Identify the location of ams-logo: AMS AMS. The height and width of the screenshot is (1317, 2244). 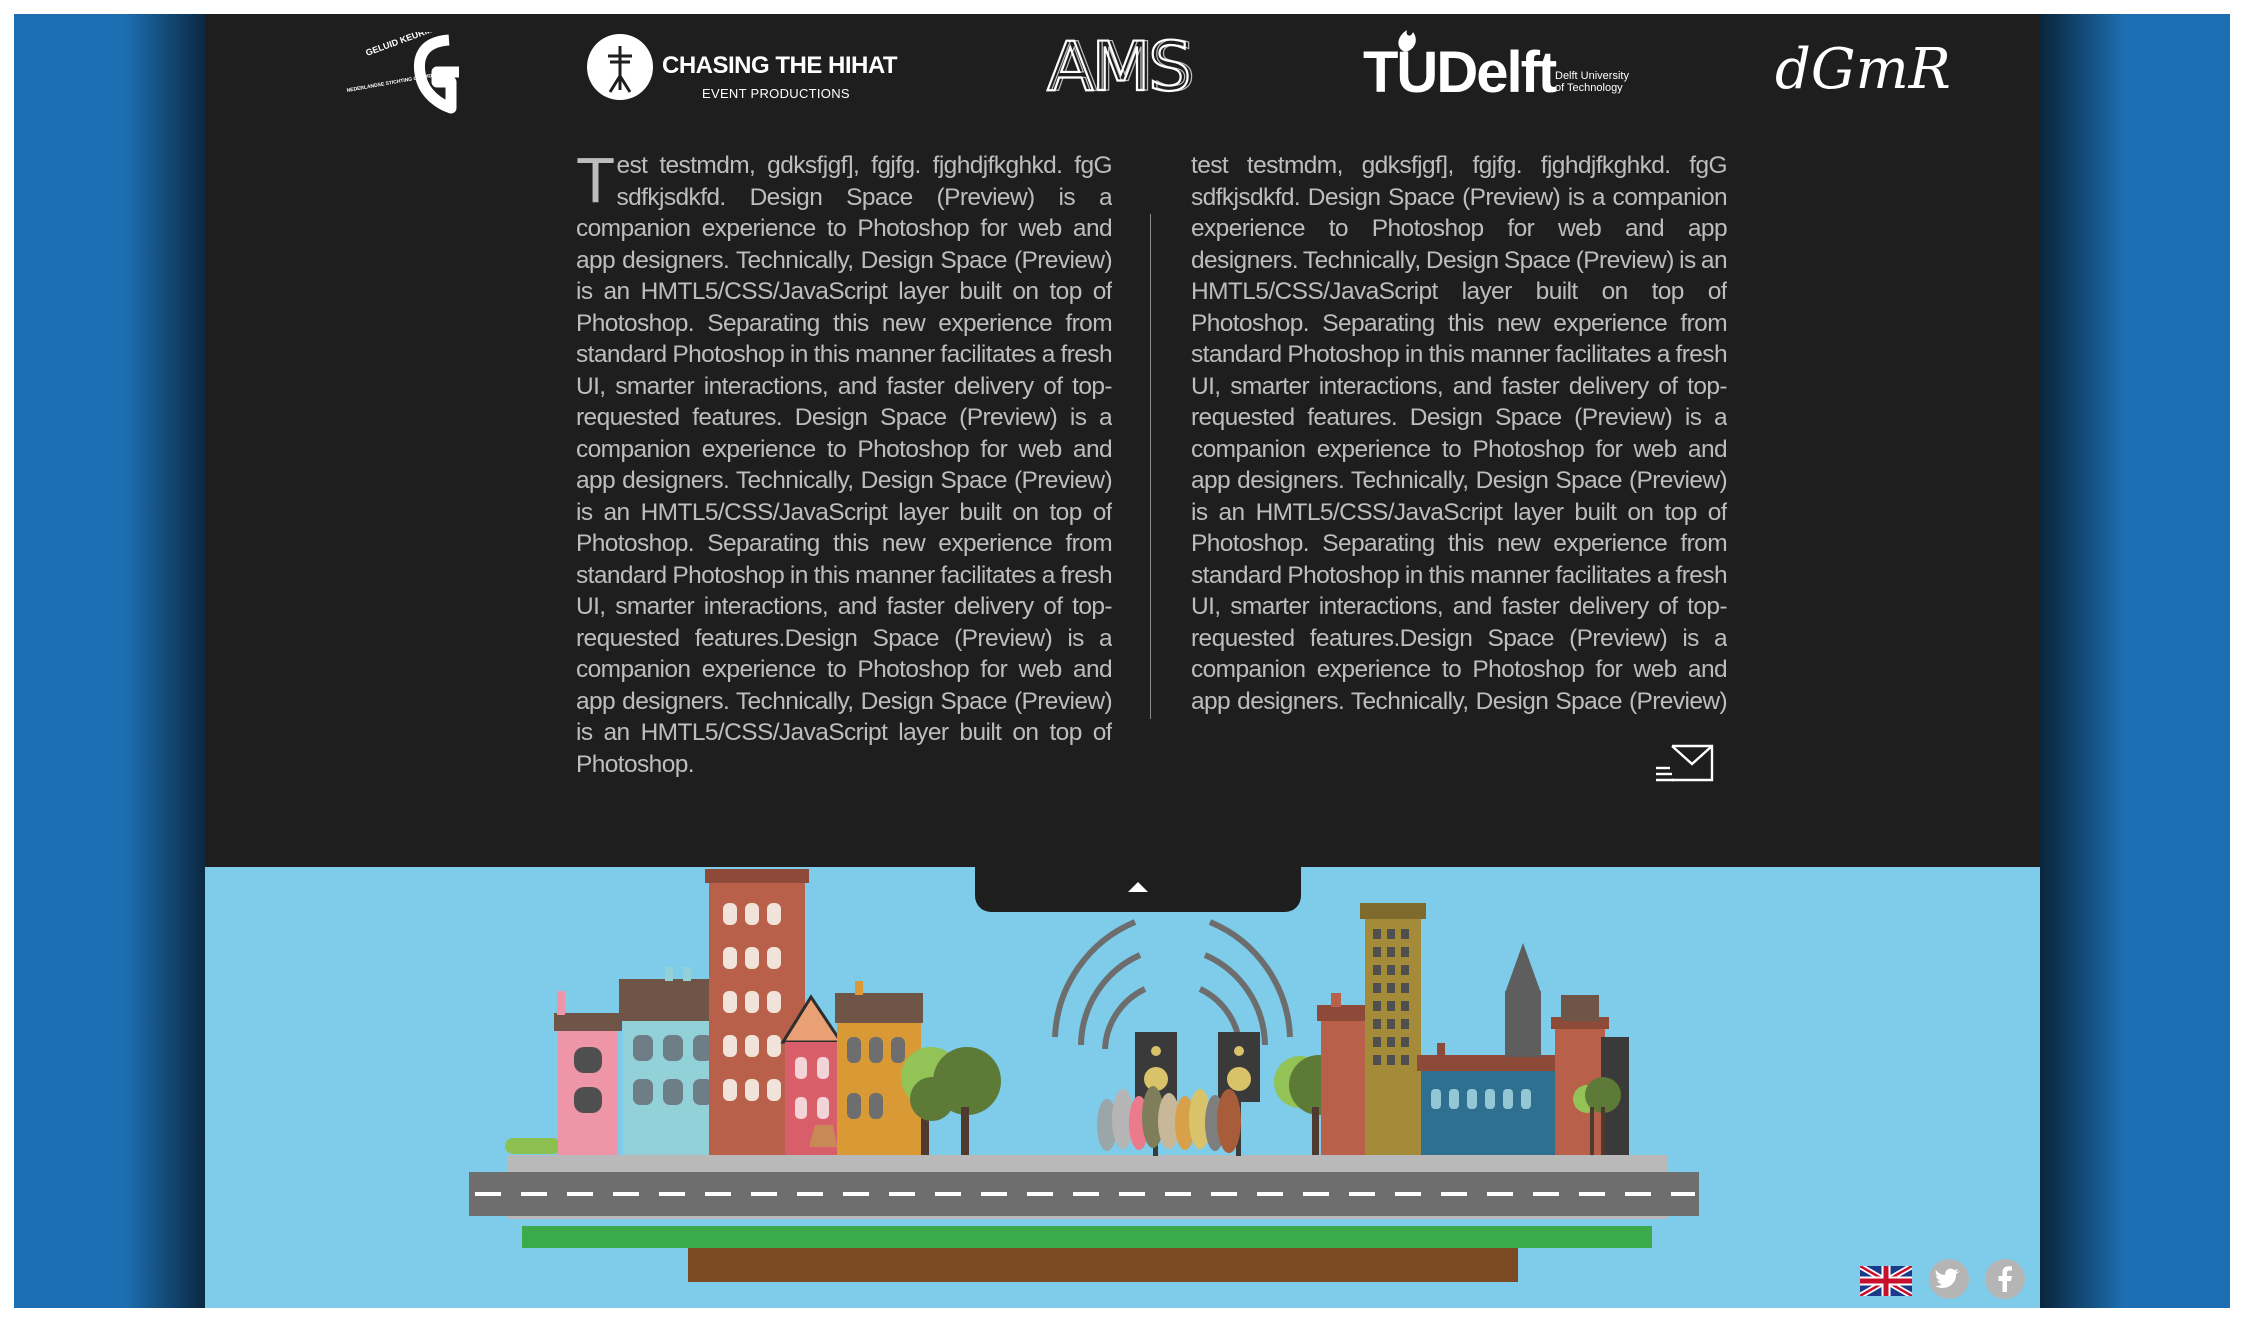
(1130, 67).